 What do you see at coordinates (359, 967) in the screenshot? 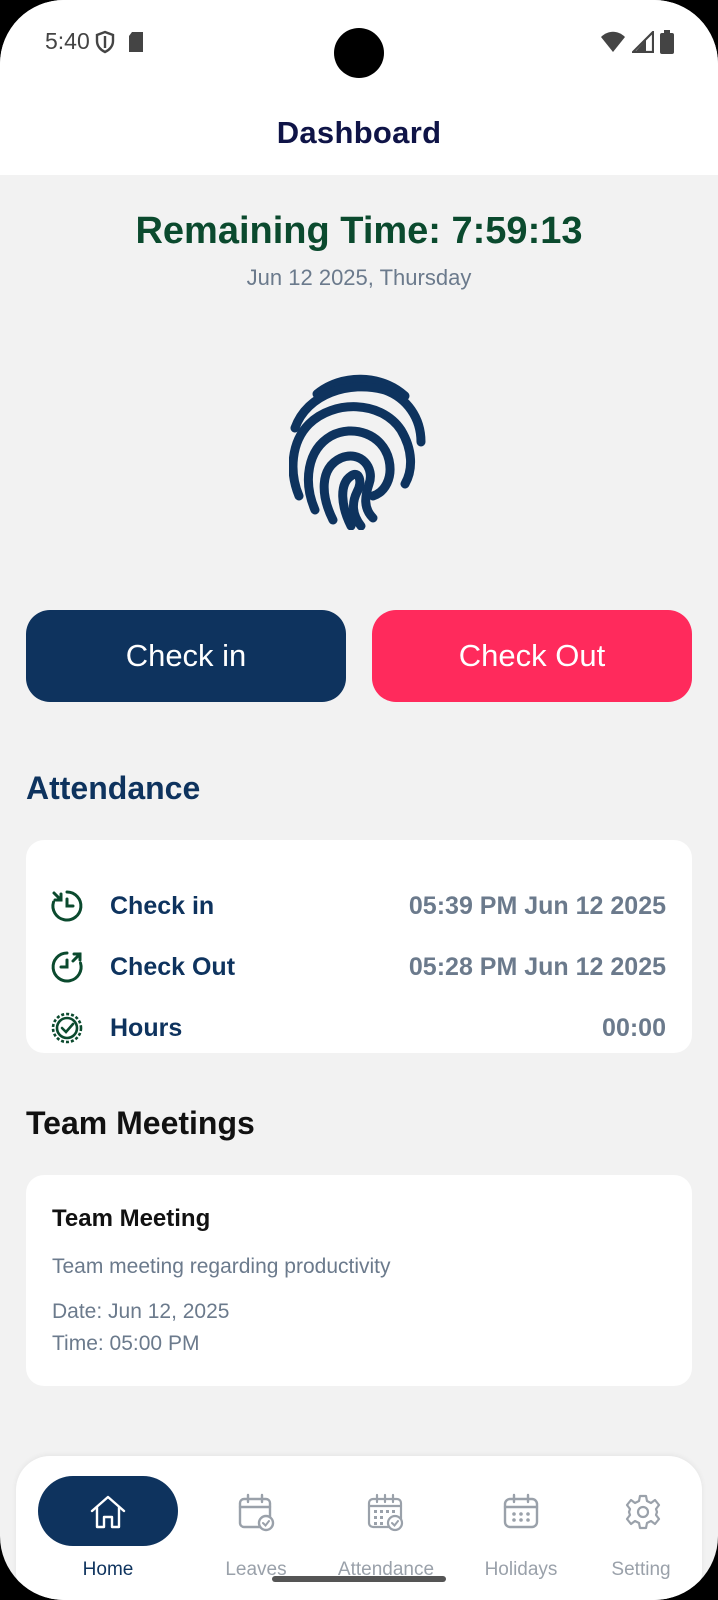
I see `attendance-row-check-out: Check Out 05:28 PM Jun 12 2025` at bounding box center [359, 967].